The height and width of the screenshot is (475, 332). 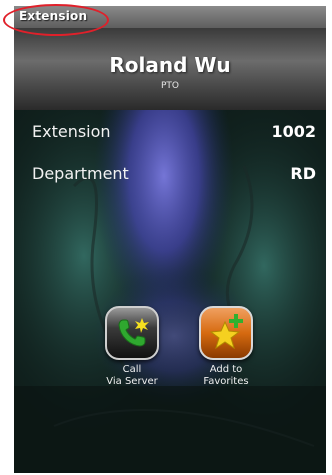 I want to click on call-via-server-label: Call Via Server, so click(x=132, y=376).